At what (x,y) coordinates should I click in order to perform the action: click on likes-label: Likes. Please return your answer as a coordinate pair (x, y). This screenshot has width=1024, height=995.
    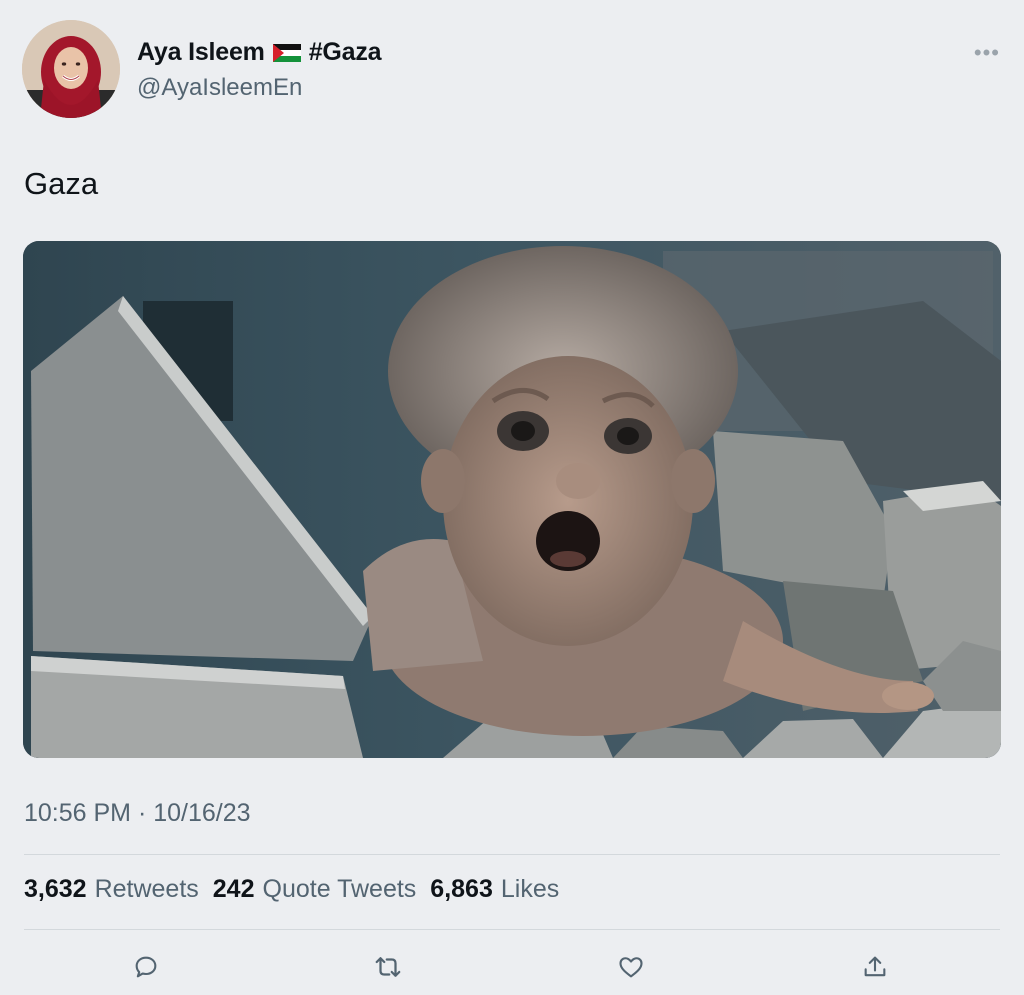
    Looking at the image, I should click on (530, 889).